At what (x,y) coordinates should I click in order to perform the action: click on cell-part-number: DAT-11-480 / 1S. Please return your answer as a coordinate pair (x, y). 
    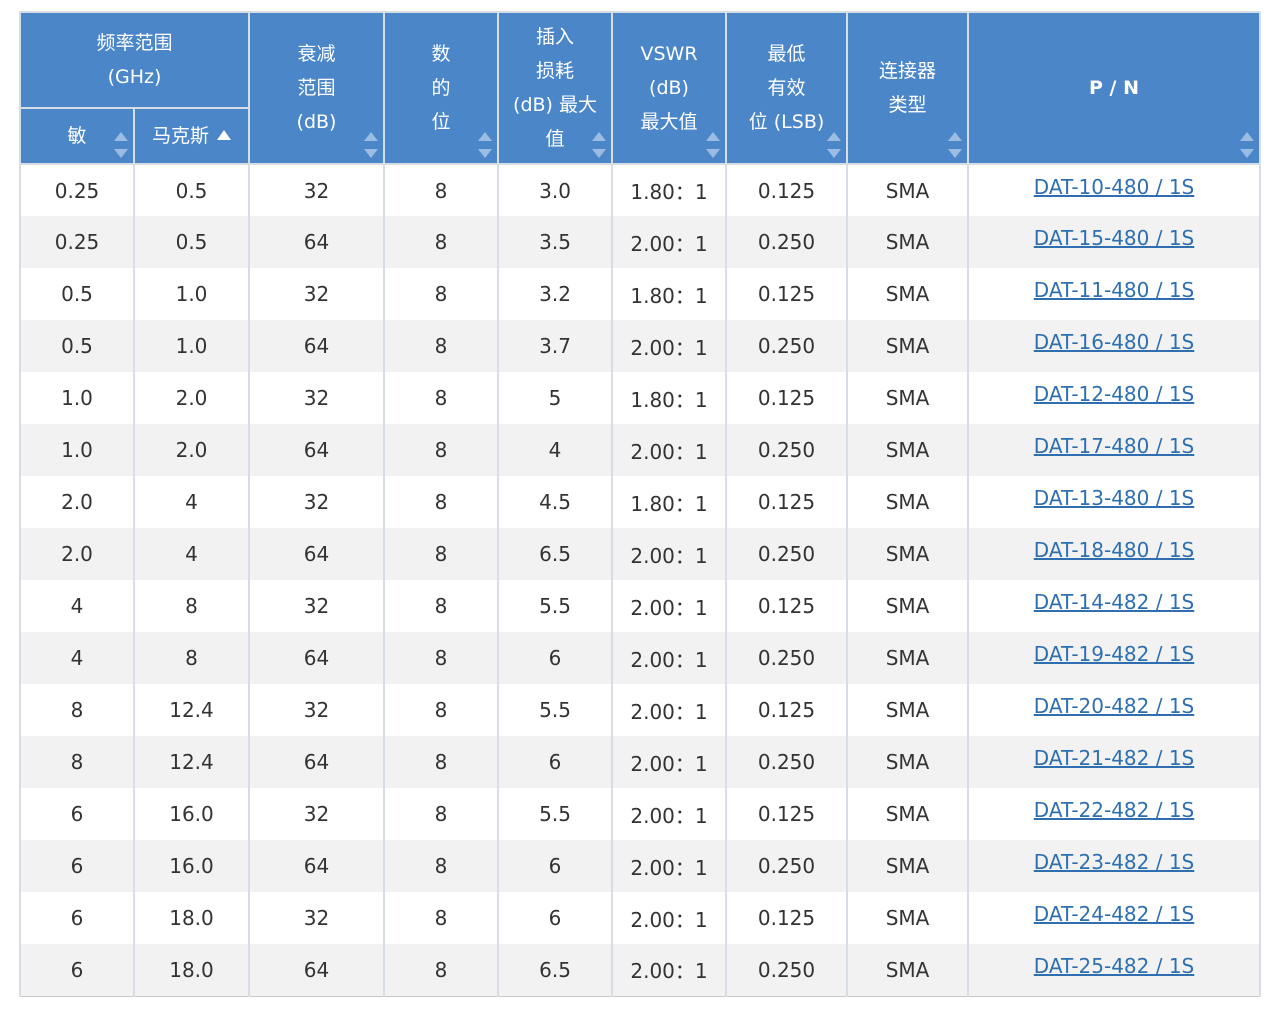
    Looking at the image, I should click on (1114, 294).